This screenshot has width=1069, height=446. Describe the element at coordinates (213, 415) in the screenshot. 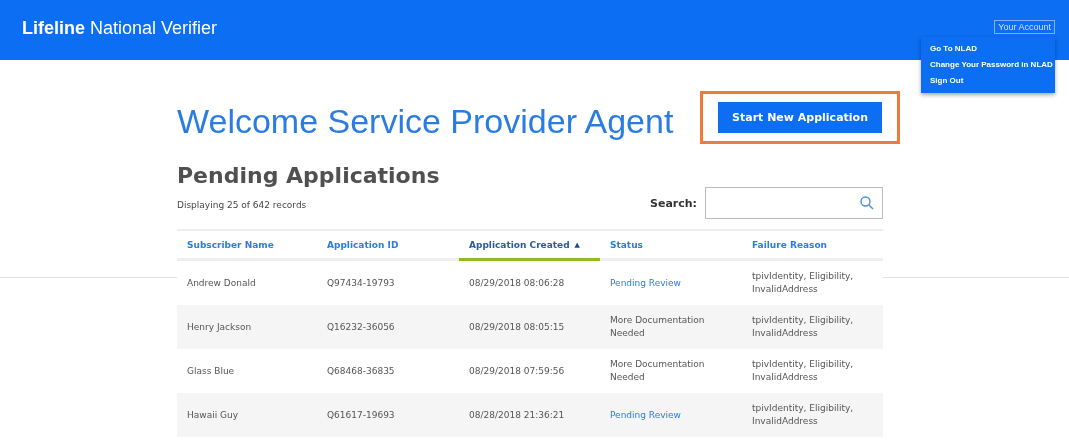

I see `table-cell: Hawaii Guy` at that location.